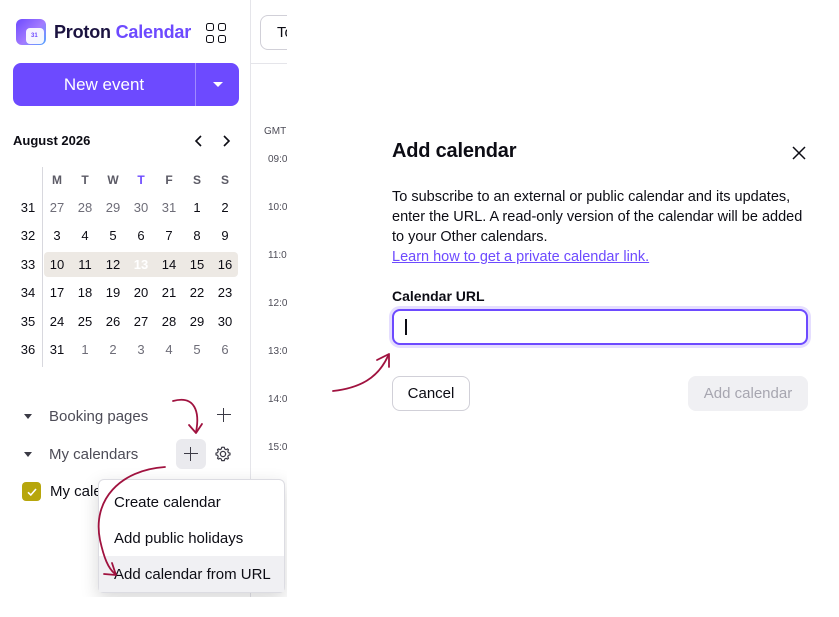  I want to click on close-icon, so click(799, 153).